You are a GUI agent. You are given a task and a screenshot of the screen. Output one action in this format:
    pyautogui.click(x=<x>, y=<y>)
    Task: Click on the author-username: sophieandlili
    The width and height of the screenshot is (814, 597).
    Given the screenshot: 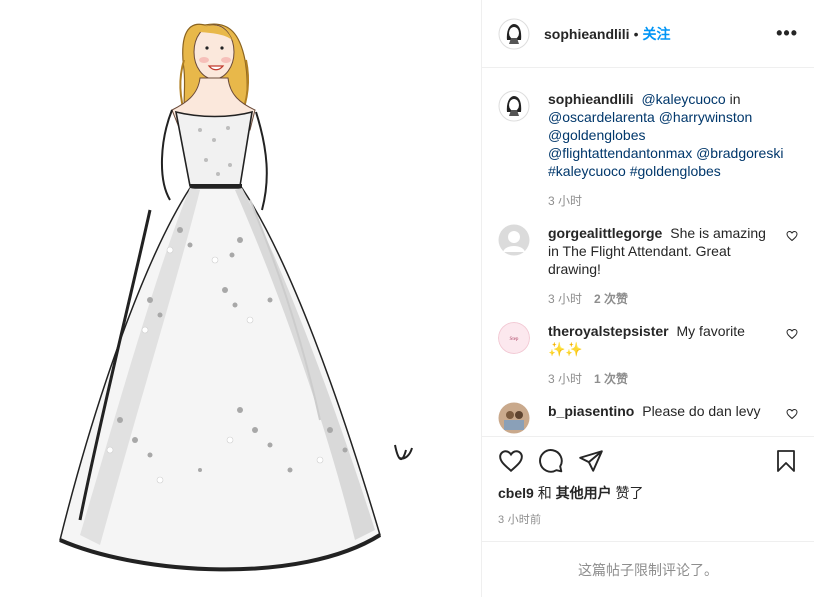 What is the action you would take?
    pyautogui.click(x=587, y=34)
    